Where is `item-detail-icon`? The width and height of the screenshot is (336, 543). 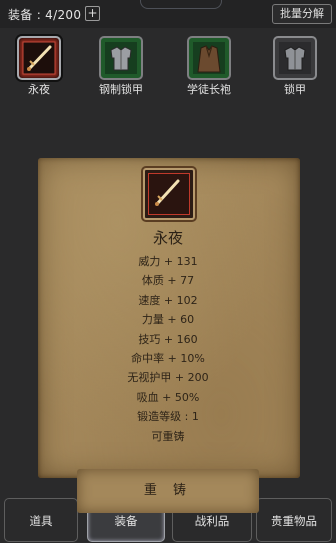
item-detail-icon is located at coordinates (169, 194).